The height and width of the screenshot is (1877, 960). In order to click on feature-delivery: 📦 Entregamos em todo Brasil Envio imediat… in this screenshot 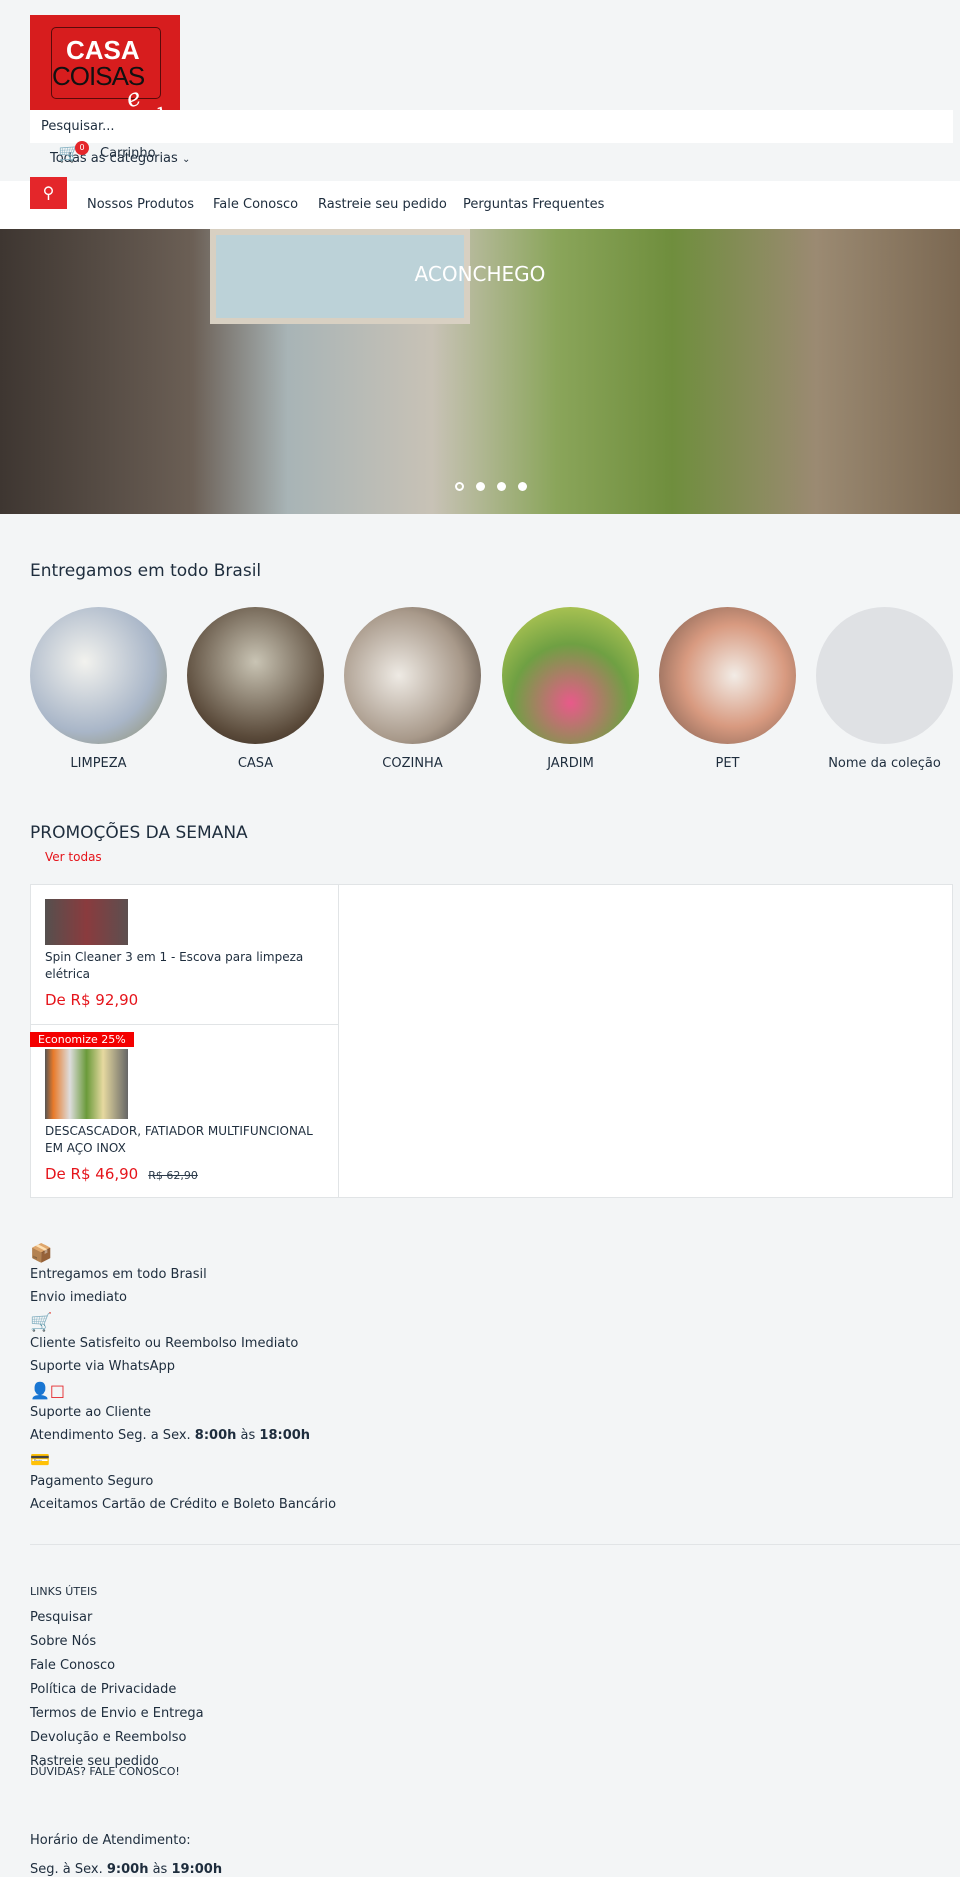, I will do `click(118, 1274)`.